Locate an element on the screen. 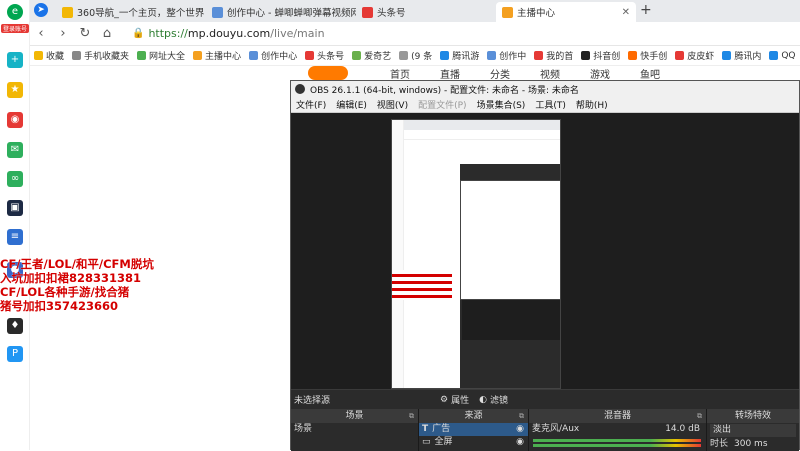  dock-header: 混音器 ⧉ is located at coordinates (617, 416).